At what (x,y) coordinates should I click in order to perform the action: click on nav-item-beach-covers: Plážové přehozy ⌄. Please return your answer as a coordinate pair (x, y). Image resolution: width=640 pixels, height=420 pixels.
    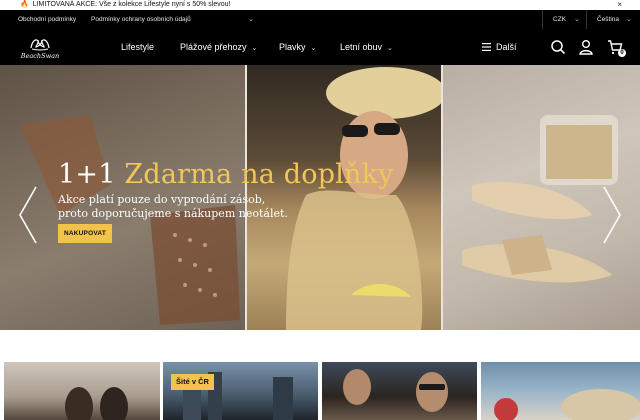
    Looking at the image, I should click on (218, 47).